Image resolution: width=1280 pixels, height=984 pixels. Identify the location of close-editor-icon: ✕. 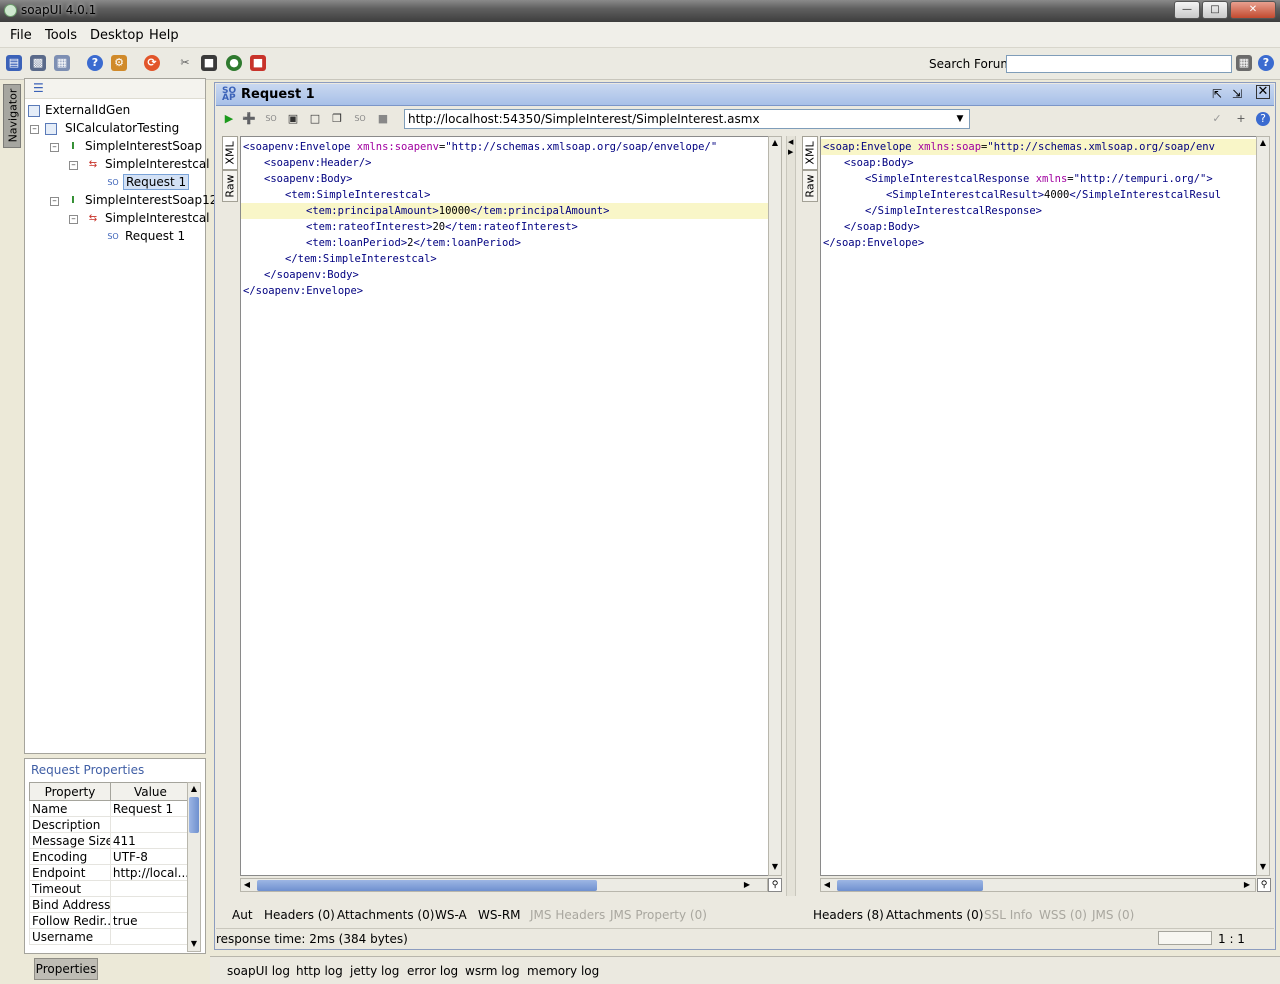
(1263, 92).